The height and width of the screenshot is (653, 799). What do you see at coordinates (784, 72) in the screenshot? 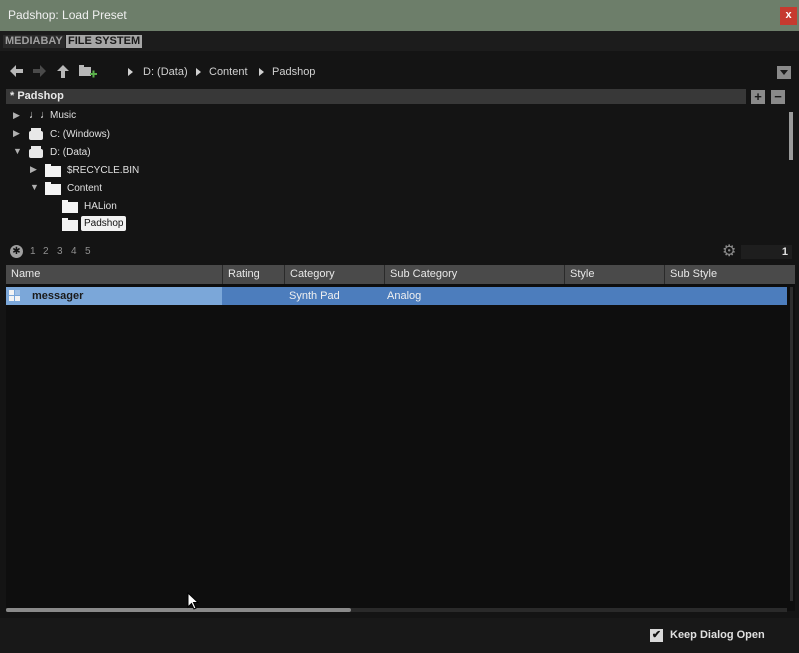
I see `chevron-down-icon` at bounding box center [784, 72].